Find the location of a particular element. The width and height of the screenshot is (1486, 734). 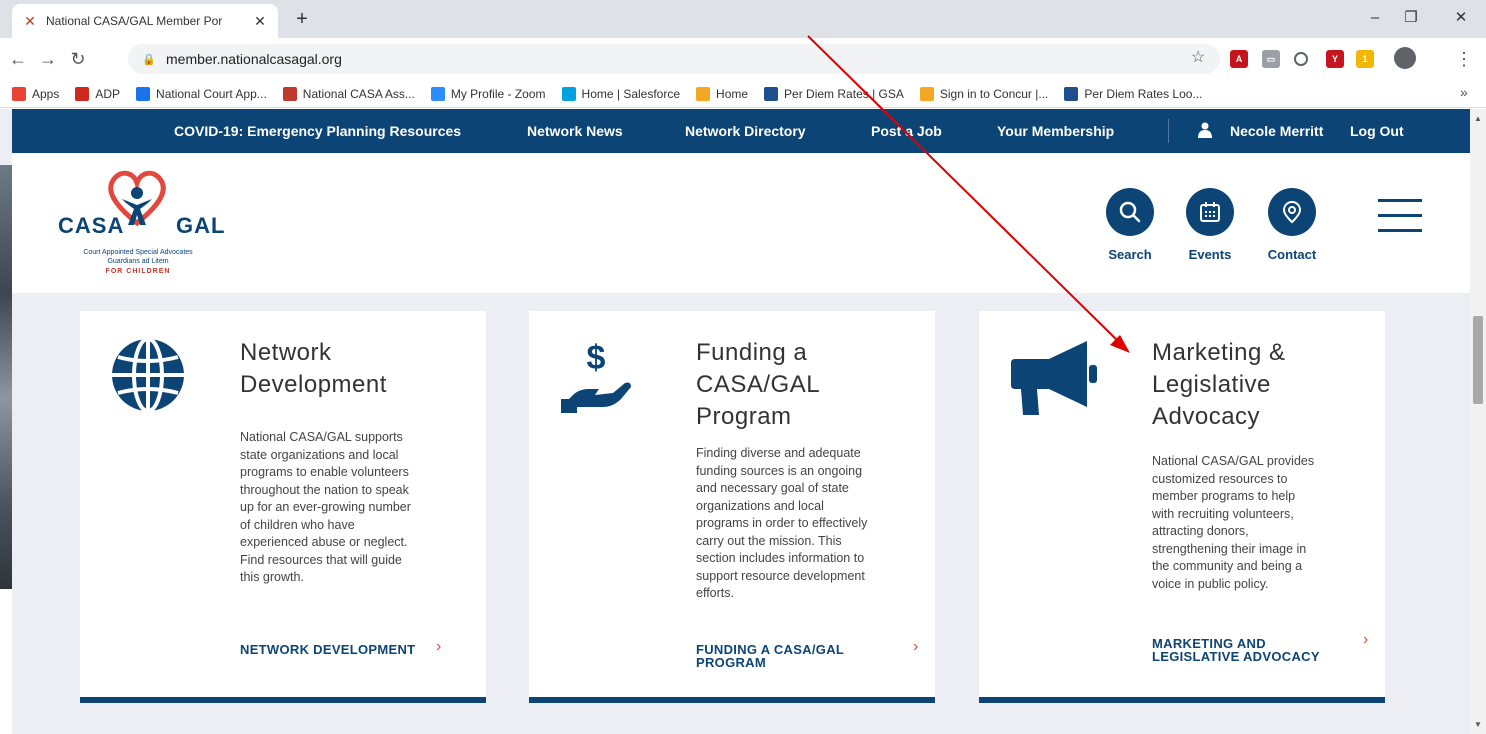

desc-line: throughout the nation to speak is located at coordinates (324, 489).